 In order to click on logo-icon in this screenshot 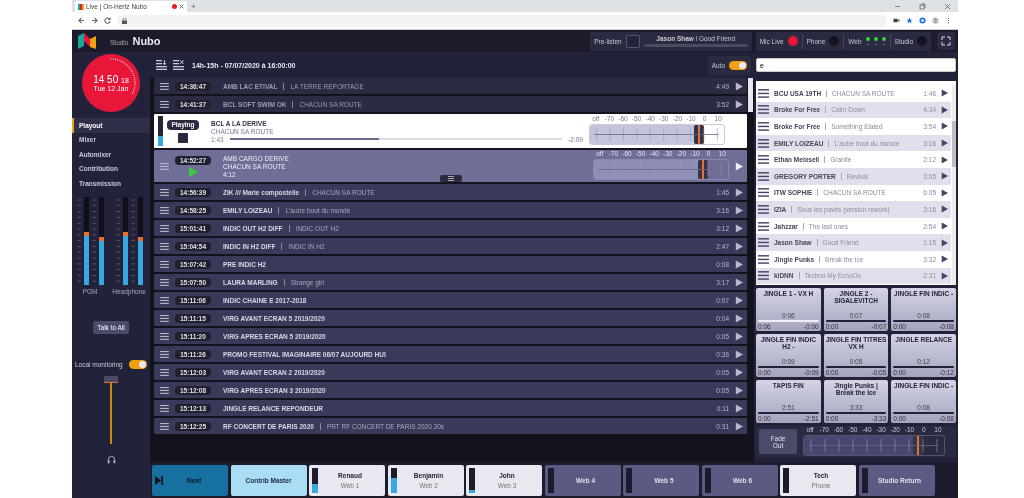, I will do `click(87, 41)`.